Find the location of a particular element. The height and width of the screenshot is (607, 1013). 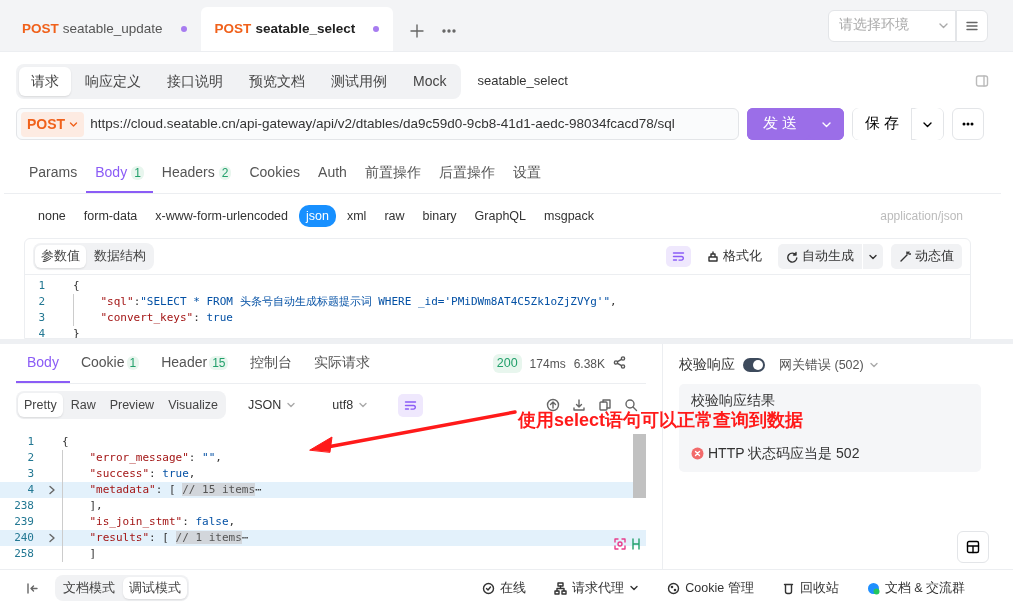

view-tab: 参数值 is located at coordinates (60, 256).